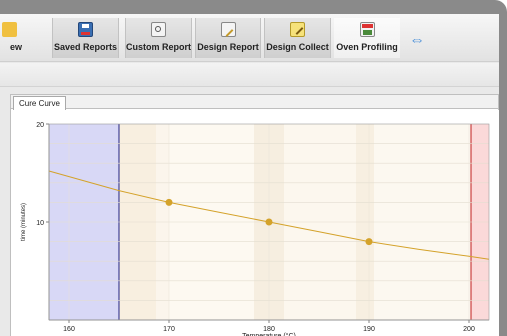 This screenshot has height=336, width=507. I want to click on x-tick-label: 190, so click(369, 329).